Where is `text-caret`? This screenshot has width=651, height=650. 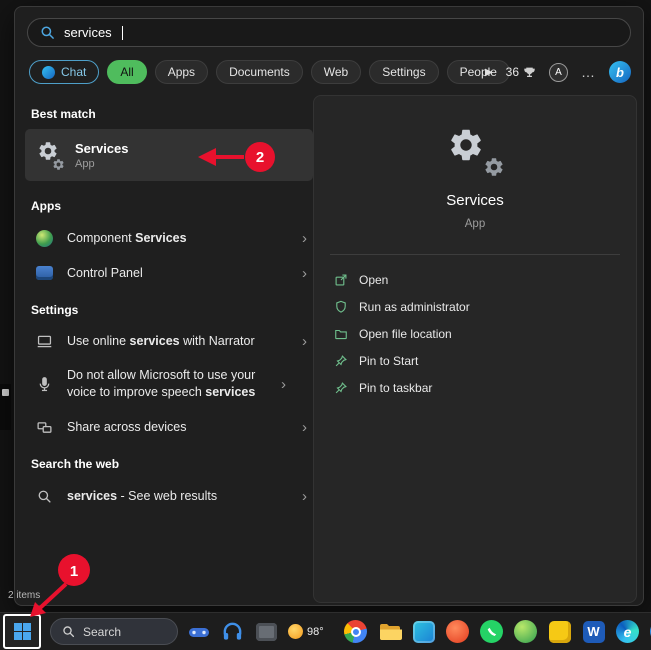 text-caret is located at coordinates (122, 32).